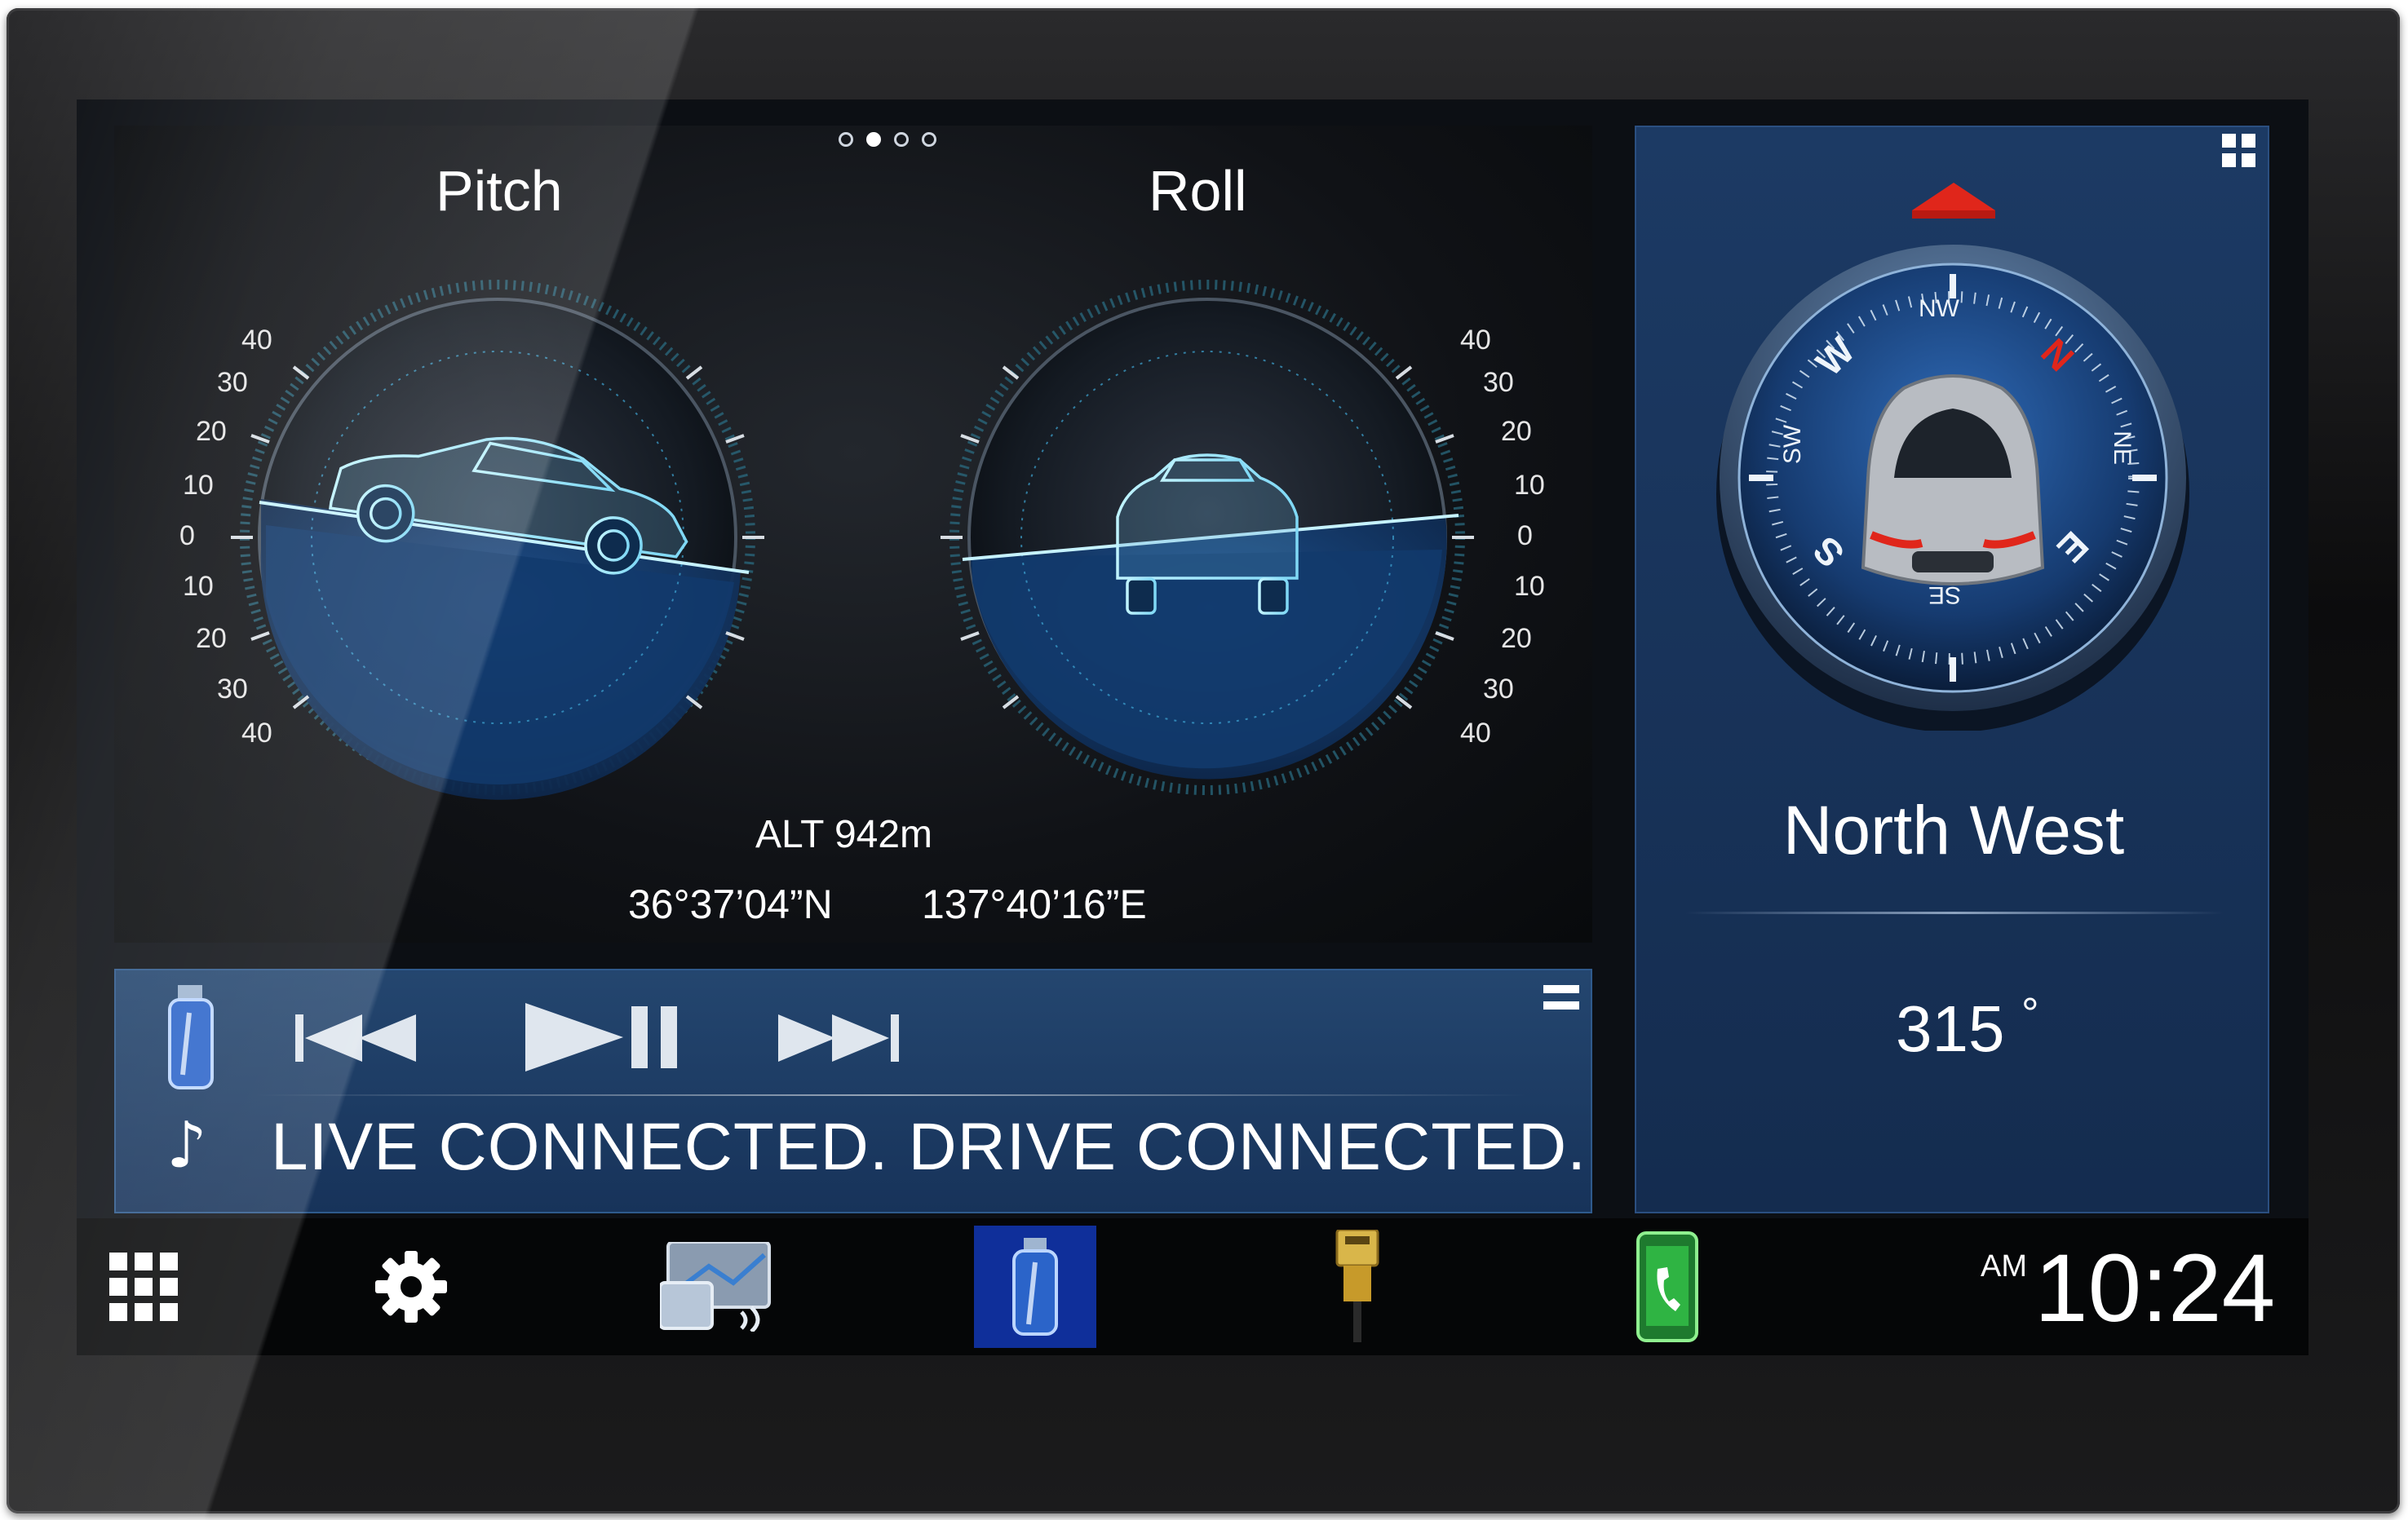 This screenshot has width=2408, height=1520. What do you see at coordinates (497, 540) in the screenshot?
I see `pitch-gauge` at bounding box center [497, 540].